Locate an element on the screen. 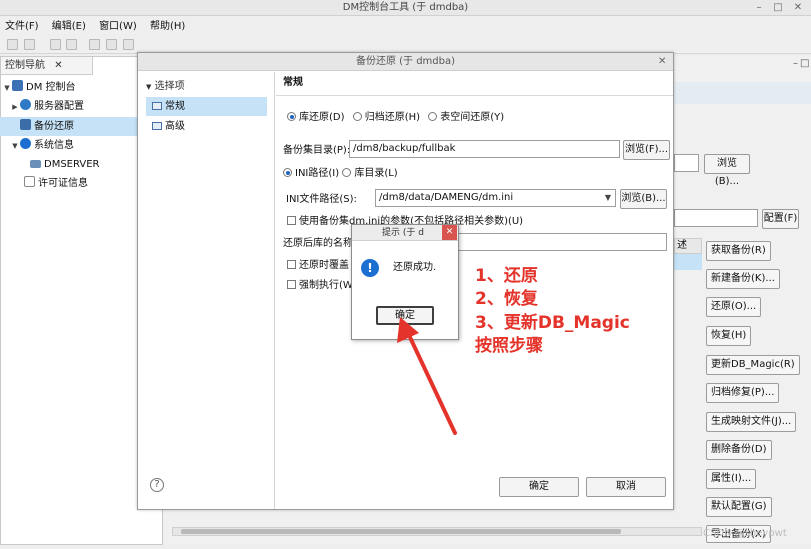  watermark: CSDN @sbeypwt is located at coordinates (745, 533).